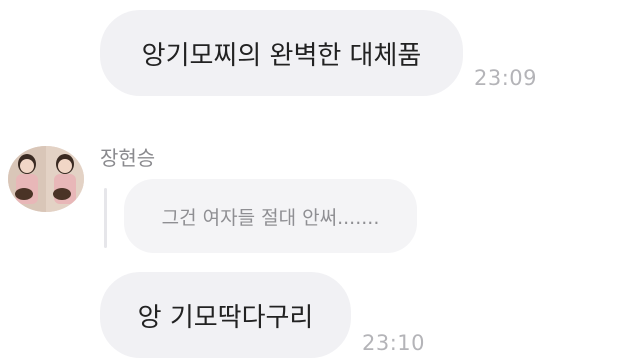 This screenshot has width=640, height=360. I want to click on message-timestamp: 23:10, so click(394, 343).